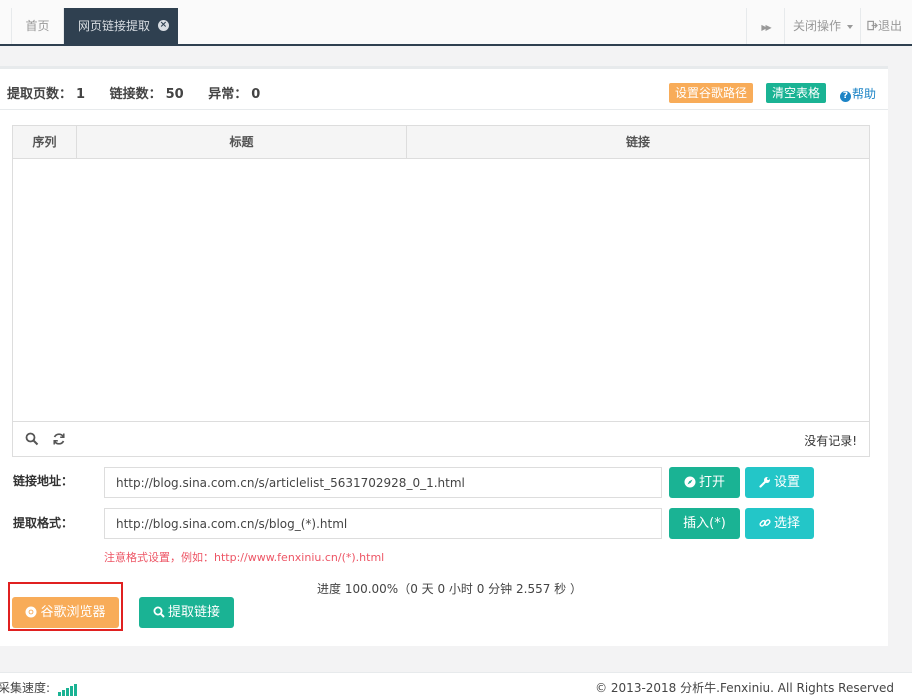 This screenshot has height=698, width=912. What do you see at coordinates (849, 26) in the screenshot?
I see `caret-down-icon` at bounding box center [849, 26].